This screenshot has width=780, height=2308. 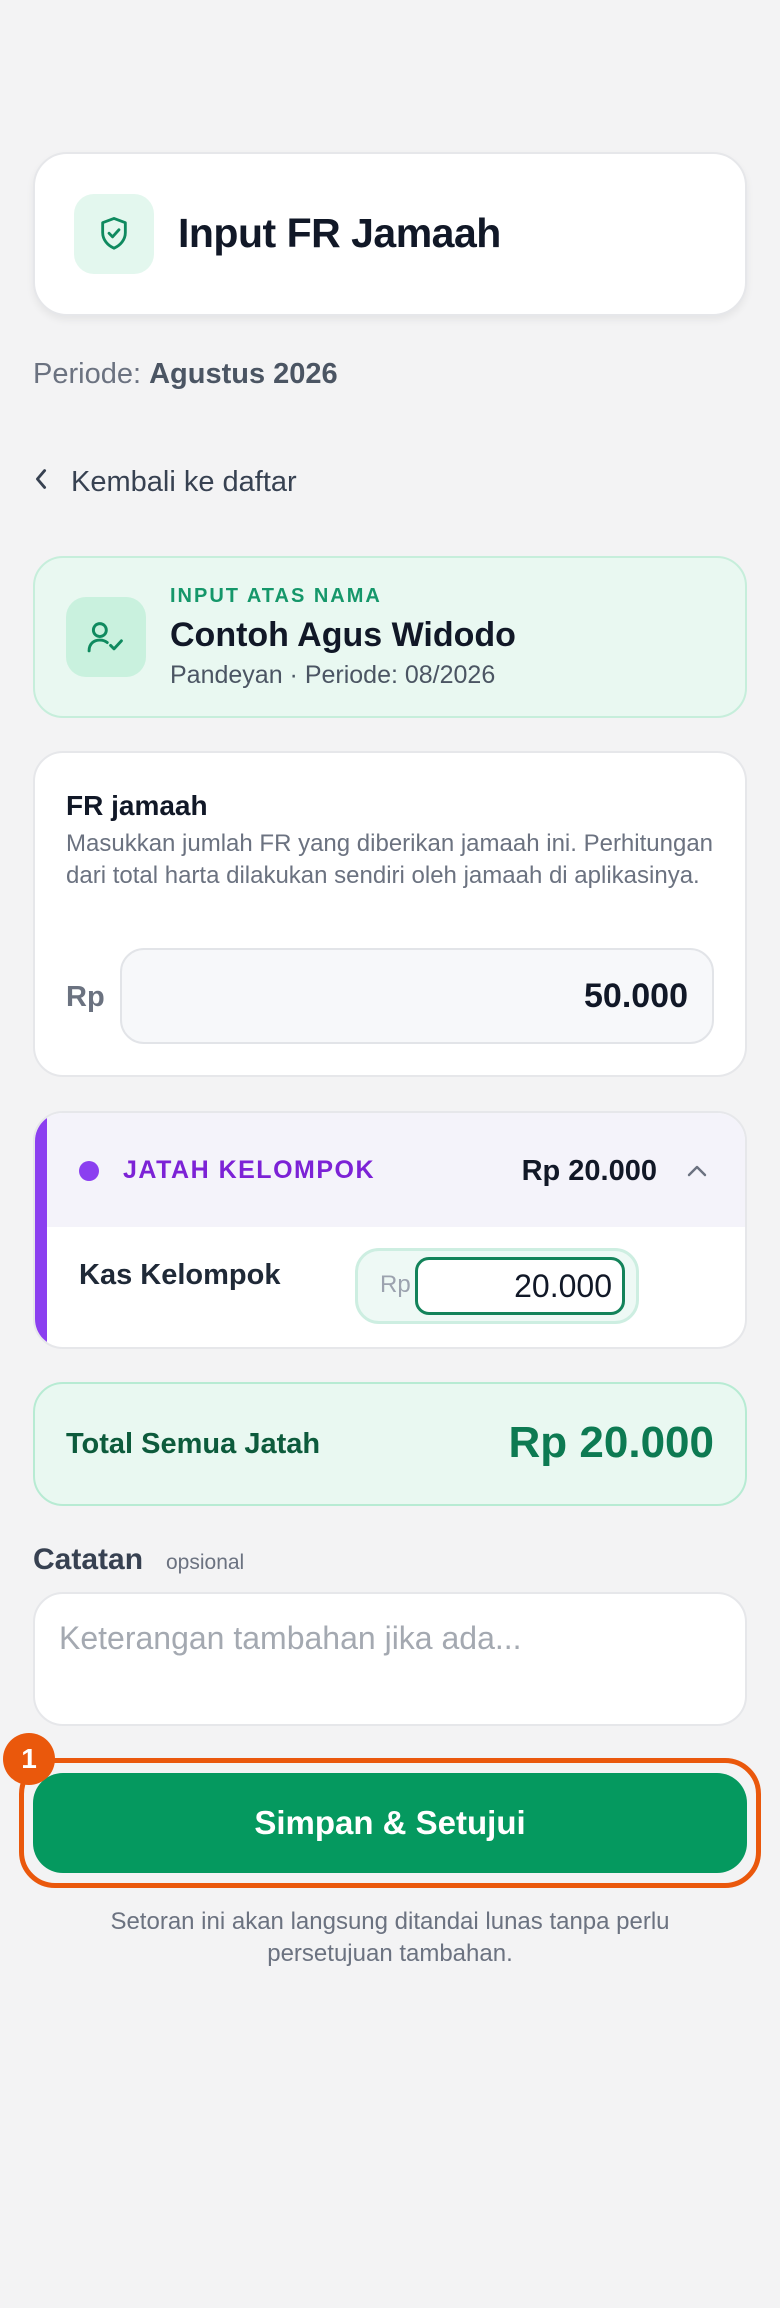 I want to click on catatan-optional-hint: opsional, so click(x=205, y=1562).